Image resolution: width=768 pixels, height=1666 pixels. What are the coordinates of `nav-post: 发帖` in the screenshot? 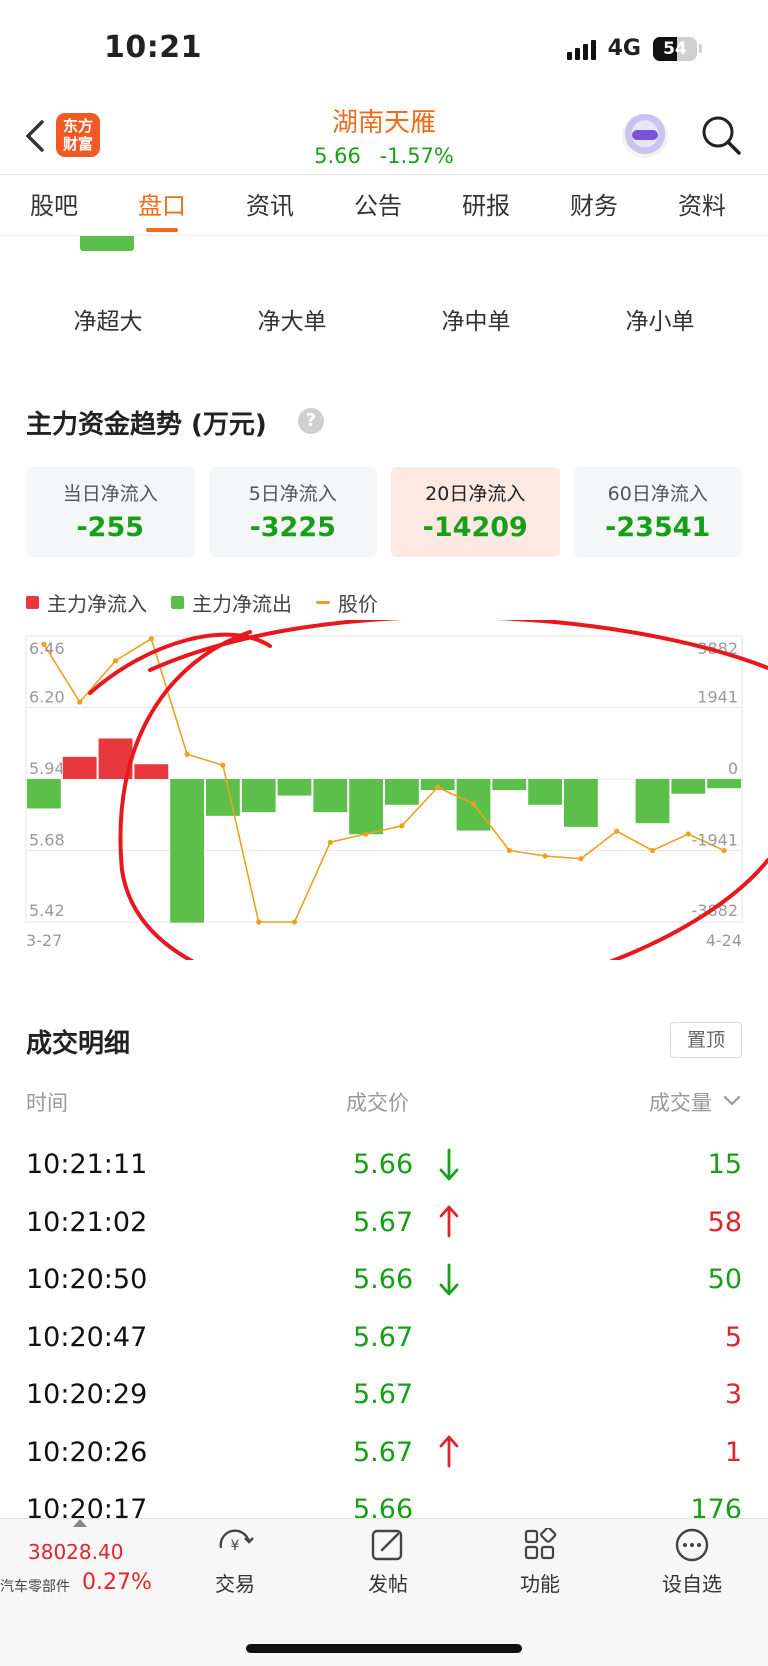 It's located at (388, 1562).